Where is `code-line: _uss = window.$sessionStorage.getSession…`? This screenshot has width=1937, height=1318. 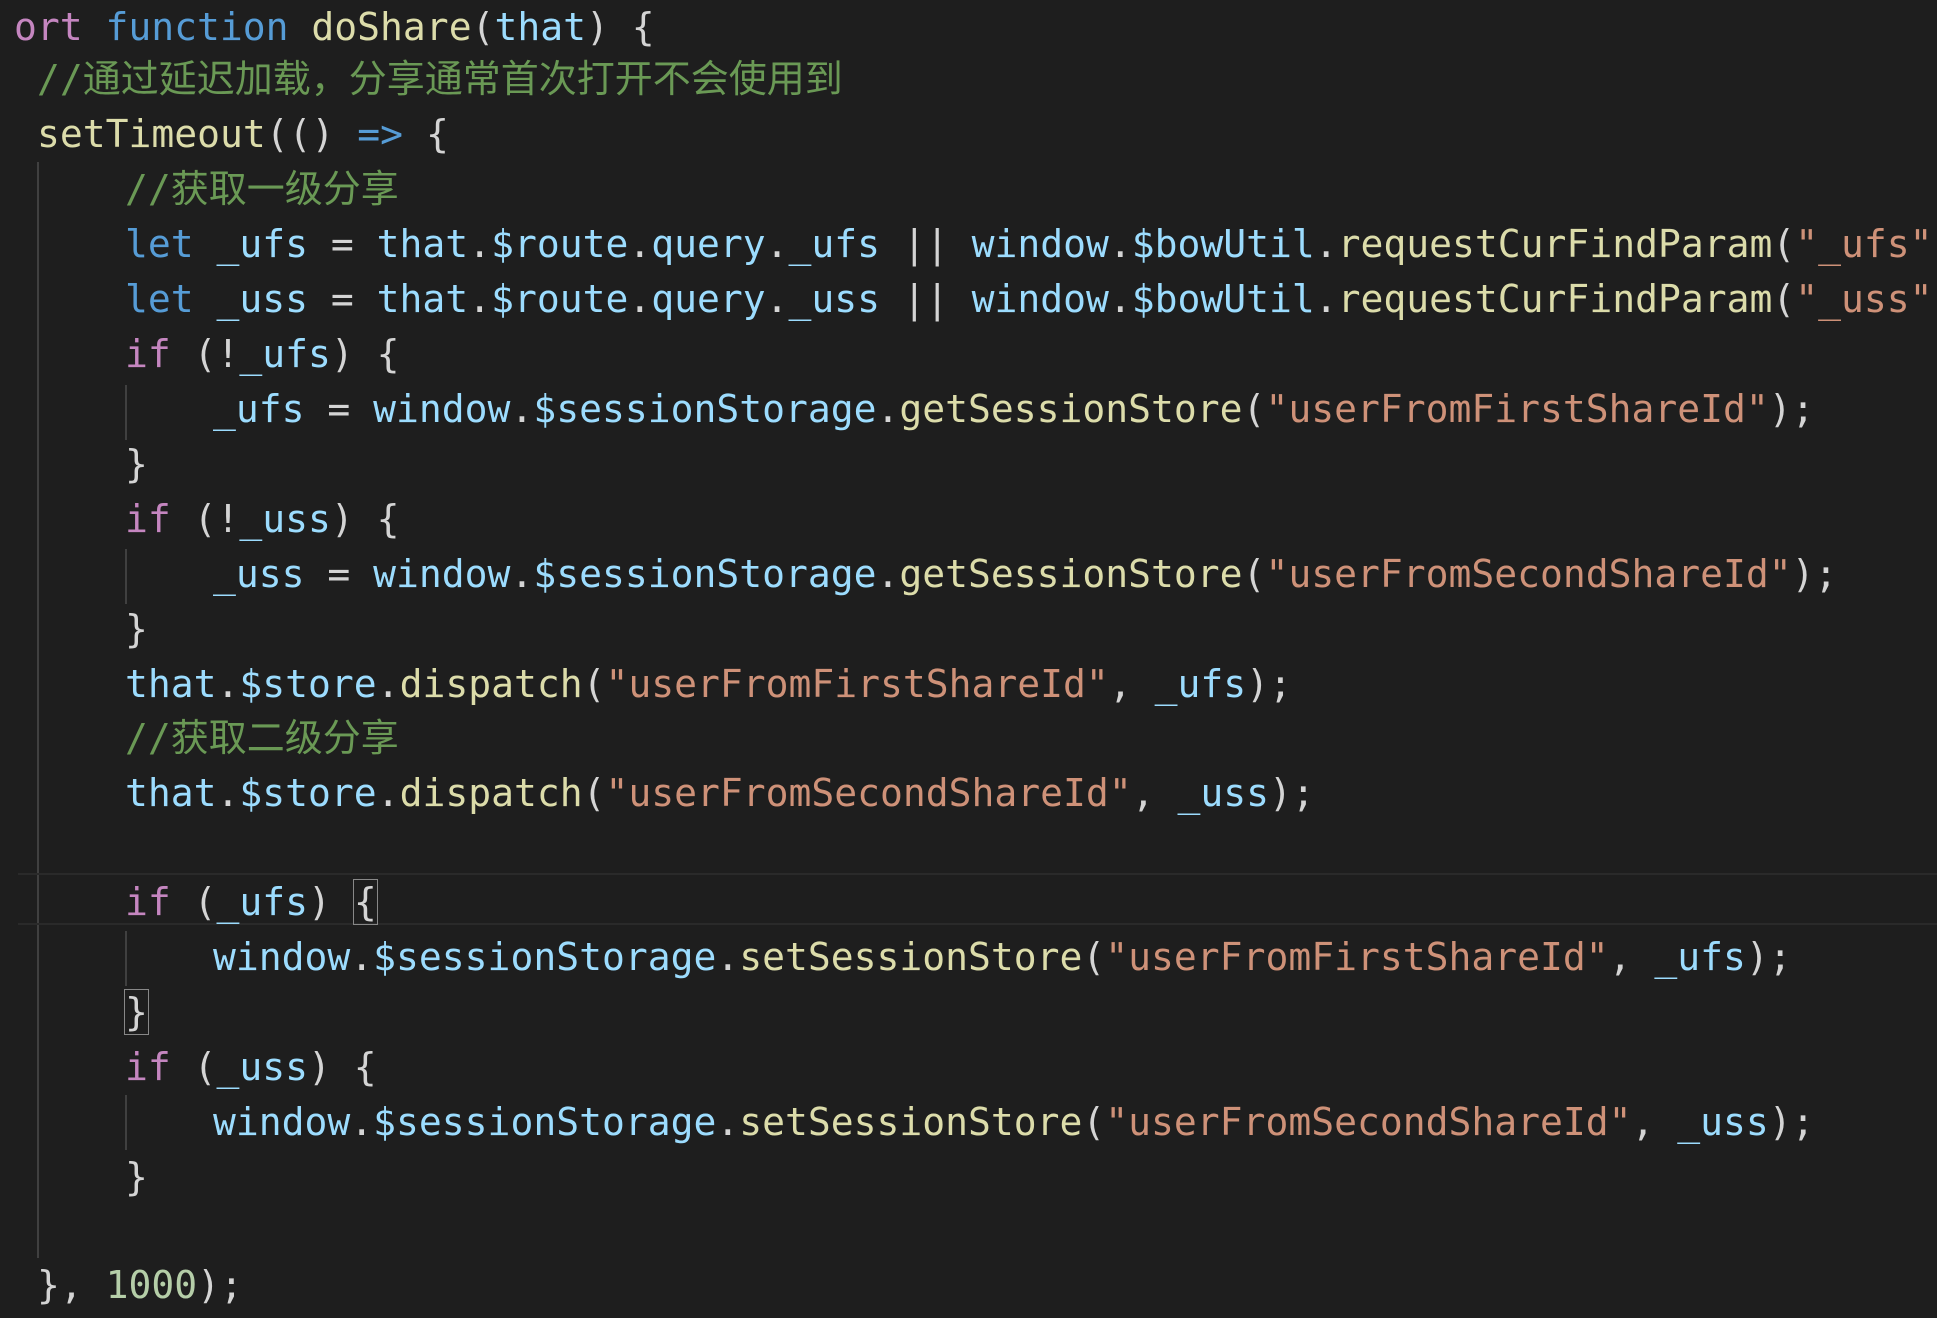 code-line: _uss = window.$sessionStorage.getSession… is located at coordinates (1025, 574).